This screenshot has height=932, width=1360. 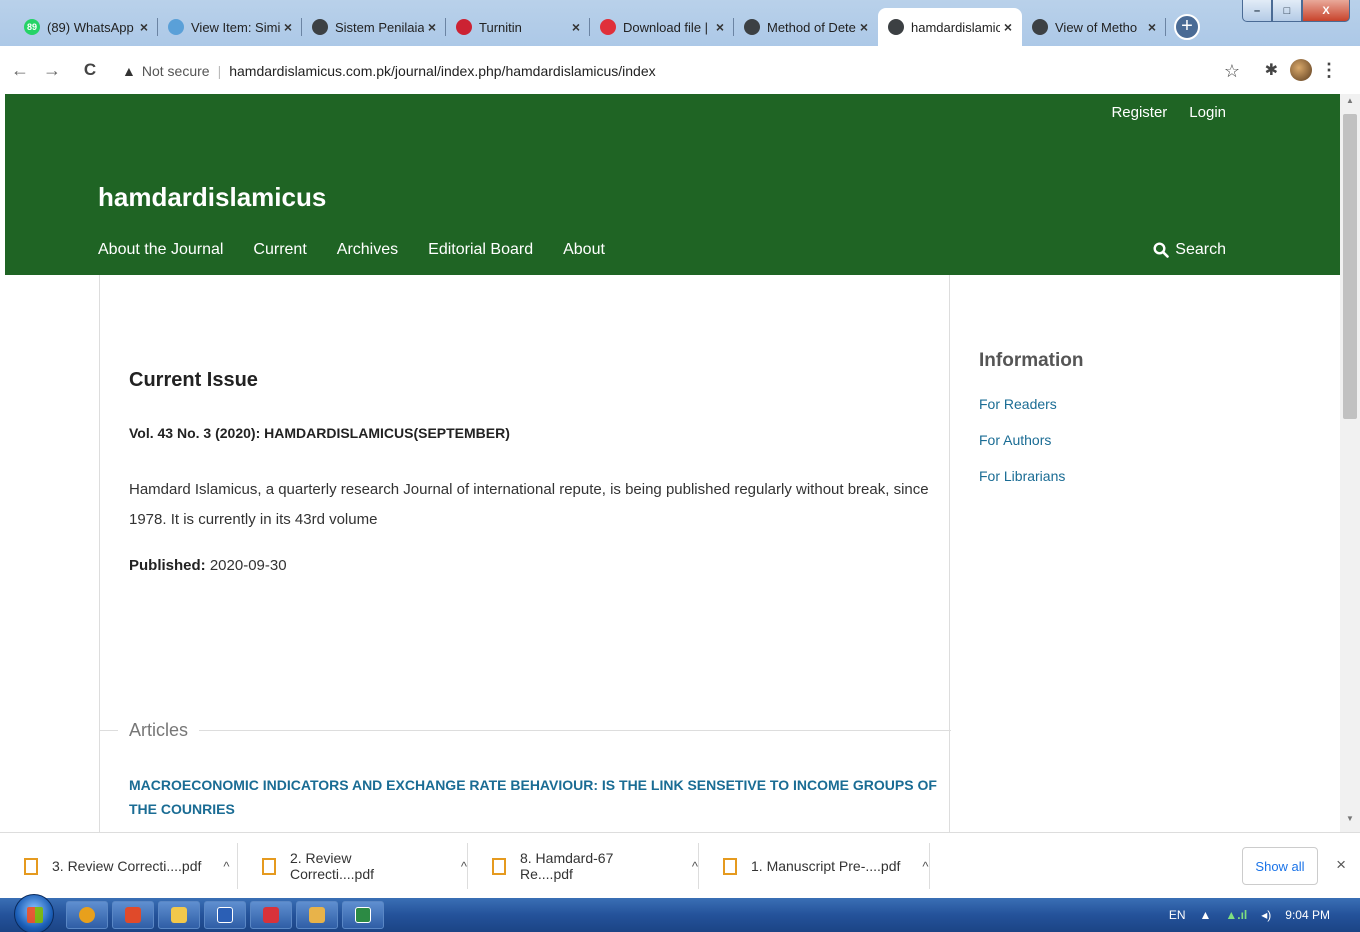 I want to click on new-tab-button: +, so click(x=1187, y=27).